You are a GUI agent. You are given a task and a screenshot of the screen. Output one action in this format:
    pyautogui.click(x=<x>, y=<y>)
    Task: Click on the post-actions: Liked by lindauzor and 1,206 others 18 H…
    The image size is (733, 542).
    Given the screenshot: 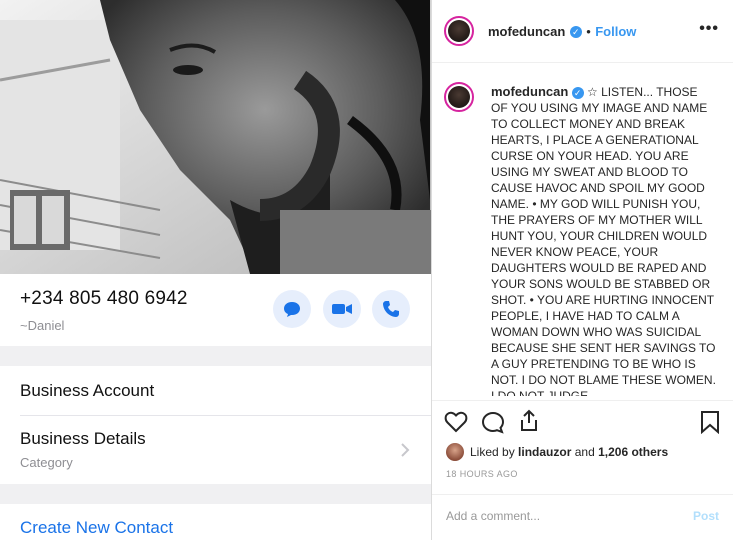 What is the action you would take?
    pyautogui.click(x=582, y=470)
    